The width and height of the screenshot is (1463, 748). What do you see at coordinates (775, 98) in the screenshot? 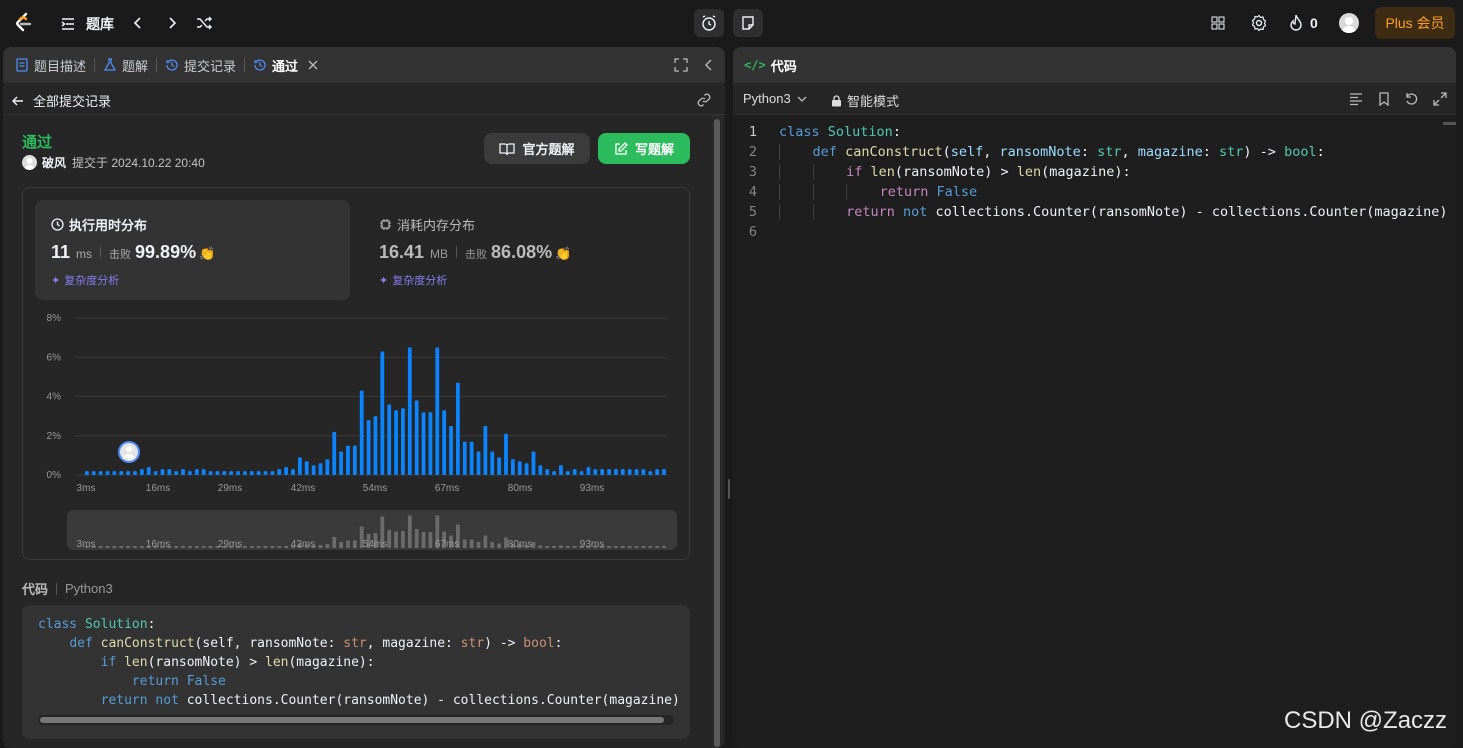
I see `language-select: Python3` at bounding box center [775, 98].